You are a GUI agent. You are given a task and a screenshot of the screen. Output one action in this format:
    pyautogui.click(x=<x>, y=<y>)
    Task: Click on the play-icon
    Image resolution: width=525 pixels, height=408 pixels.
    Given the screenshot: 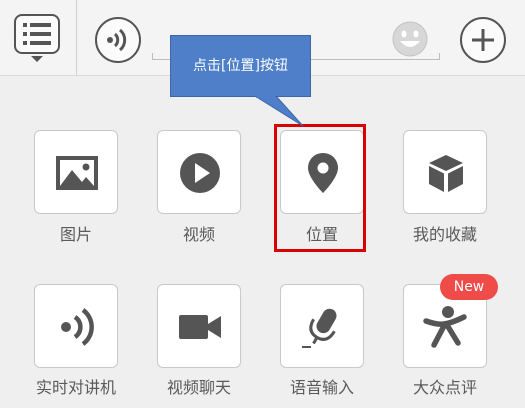 What is the action you would take?
    pyautogui.click(x=200, y=173)
    